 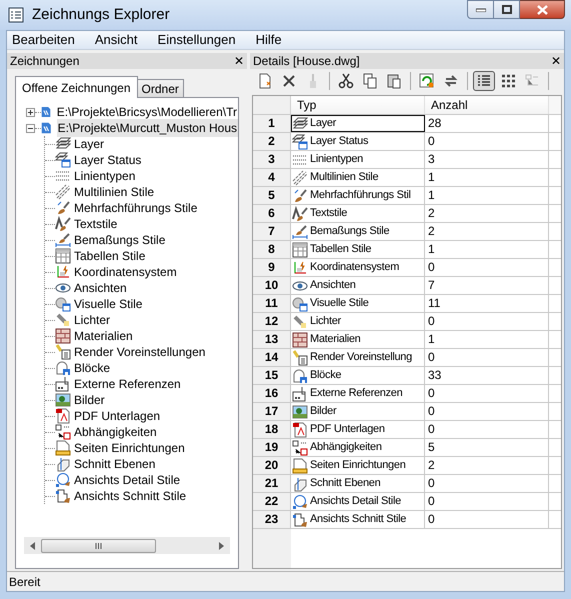 What do you see at coordinates (116, 40) in the screenshot?
I see `menu-item: Ansicht` at bounding box center [116, 40].